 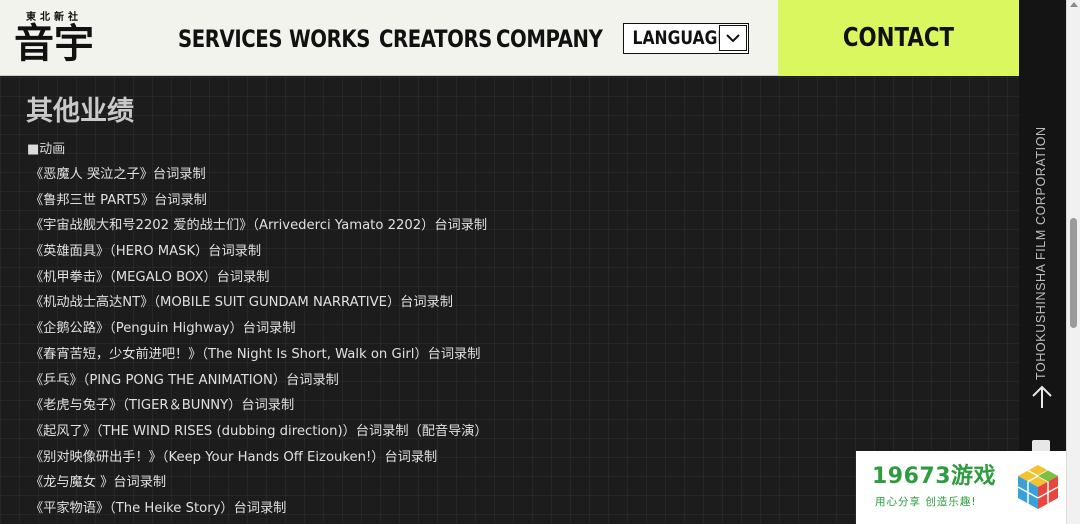 I want to click on nav-company: COMPANY, so click(x=549, y=39).